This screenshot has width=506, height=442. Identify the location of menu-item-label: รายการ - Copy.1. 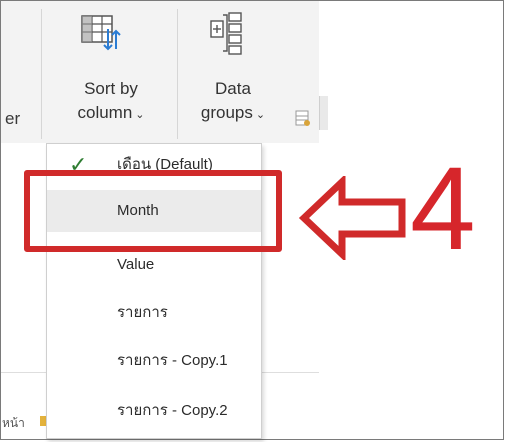
(172, 360).